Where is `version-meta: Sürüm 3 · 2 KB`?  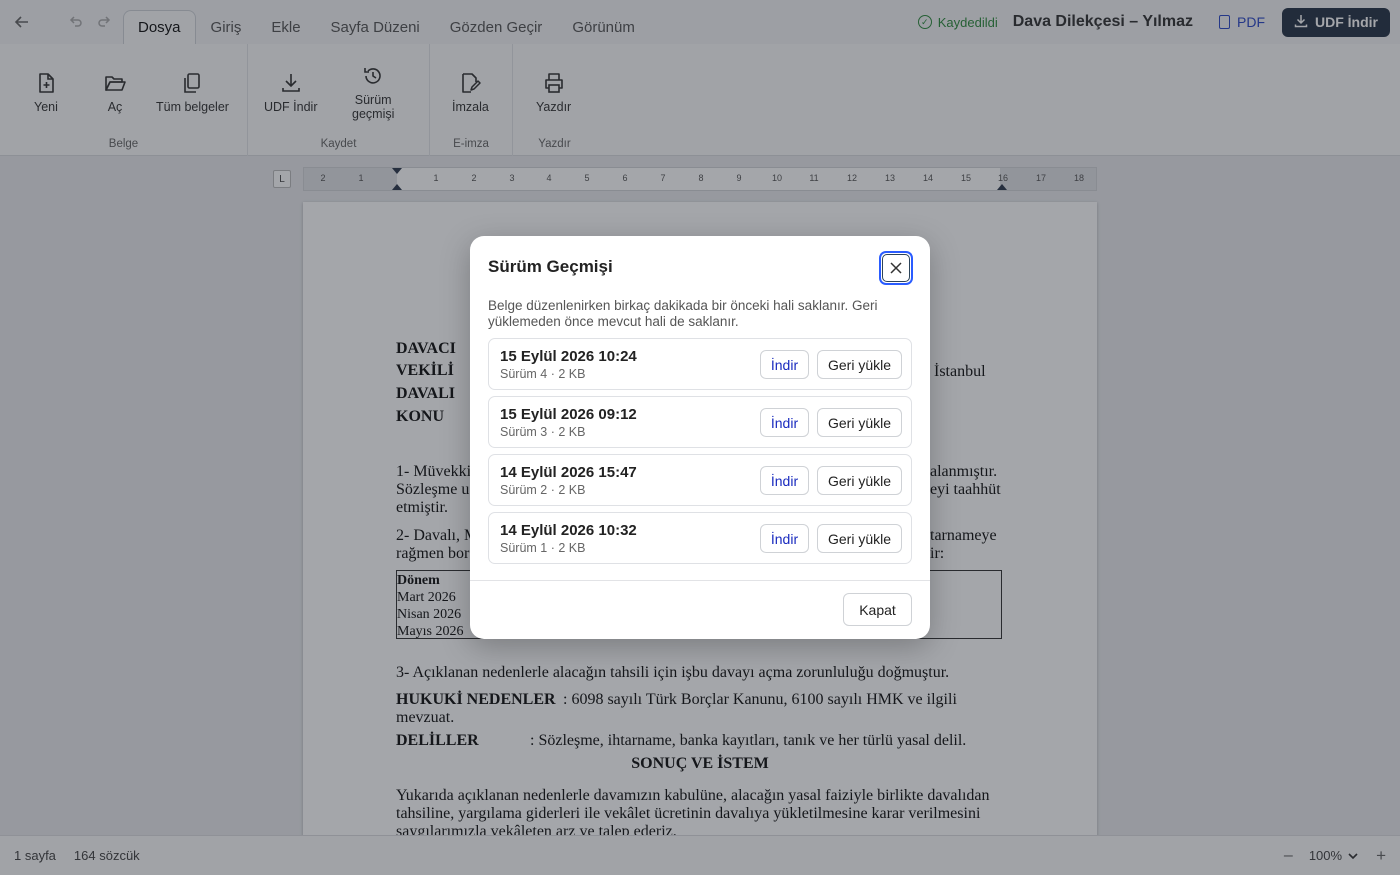
version-meta: Sürüm 3 · 2 KB is located at coordinates (543, 432).